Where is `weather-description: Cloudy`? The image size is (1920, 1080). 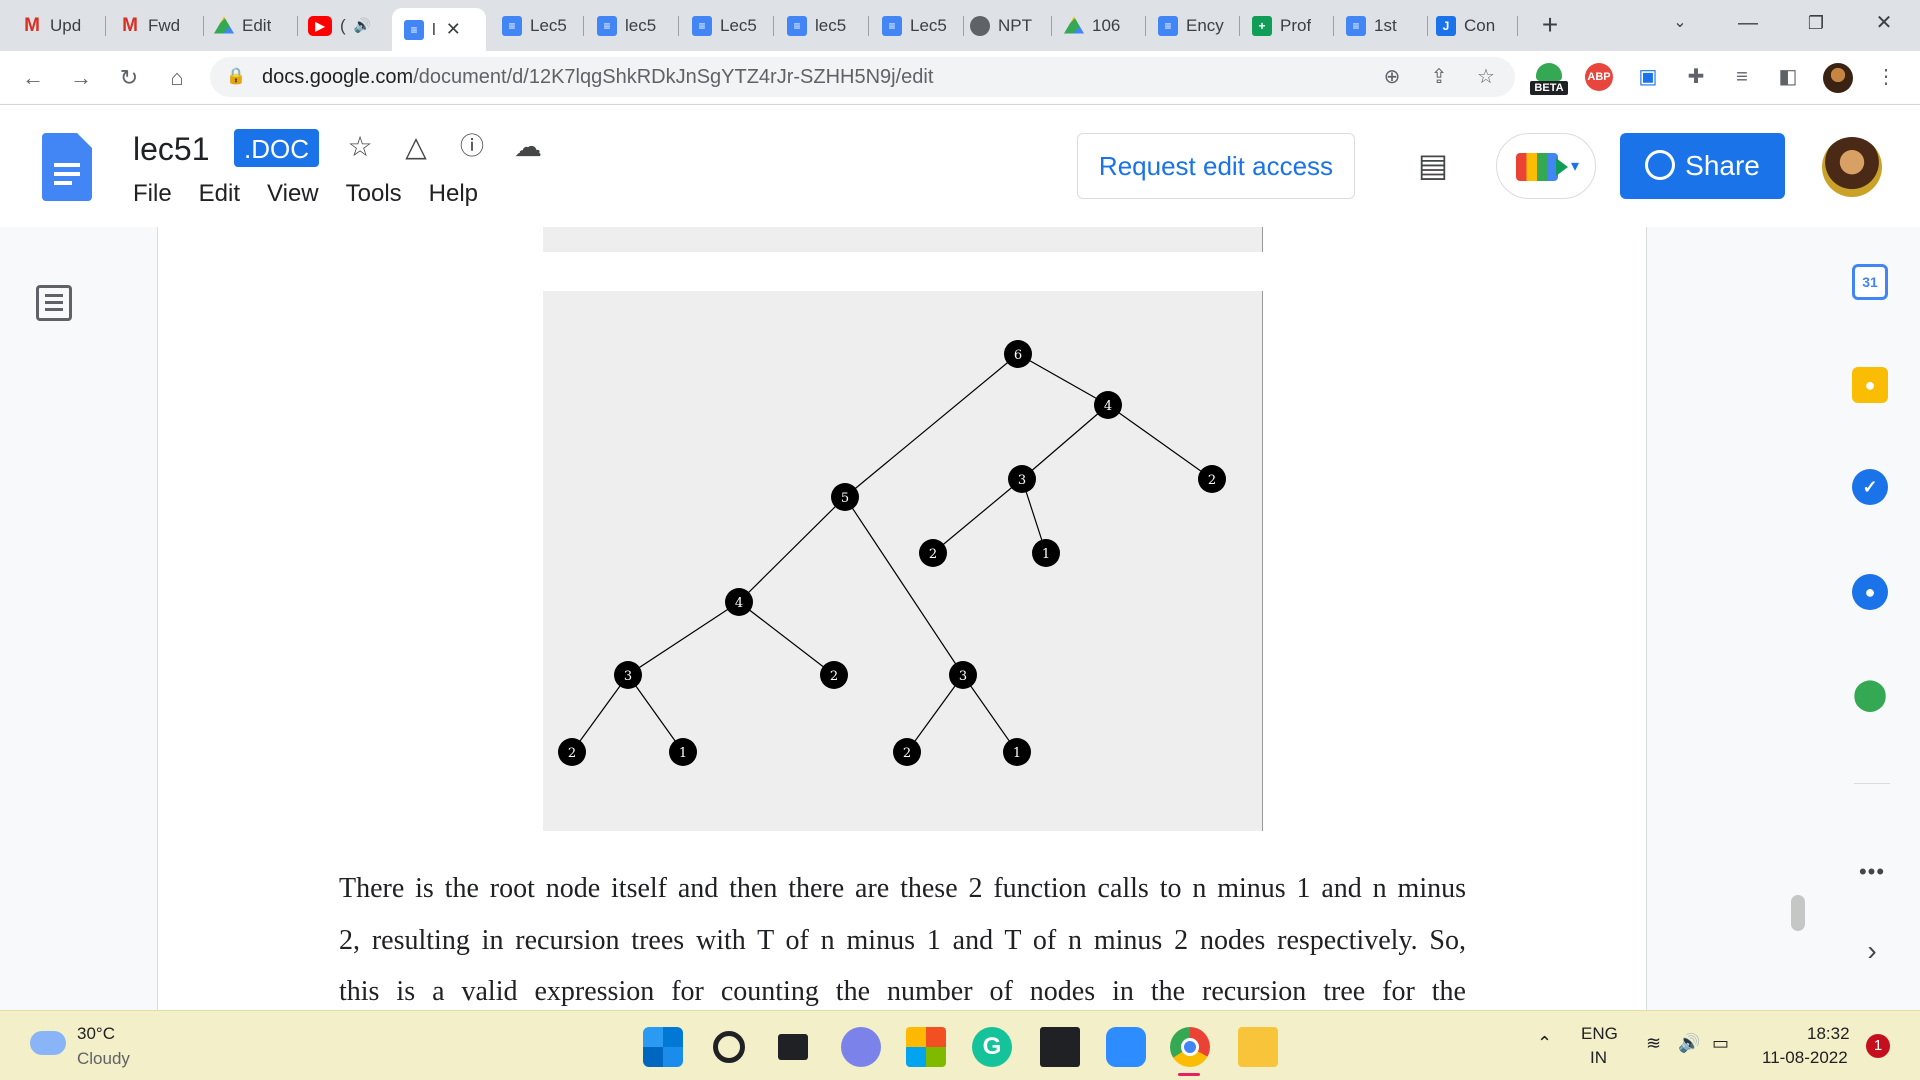 weather-description: Cloudy is located at coordinates (103, 1059).